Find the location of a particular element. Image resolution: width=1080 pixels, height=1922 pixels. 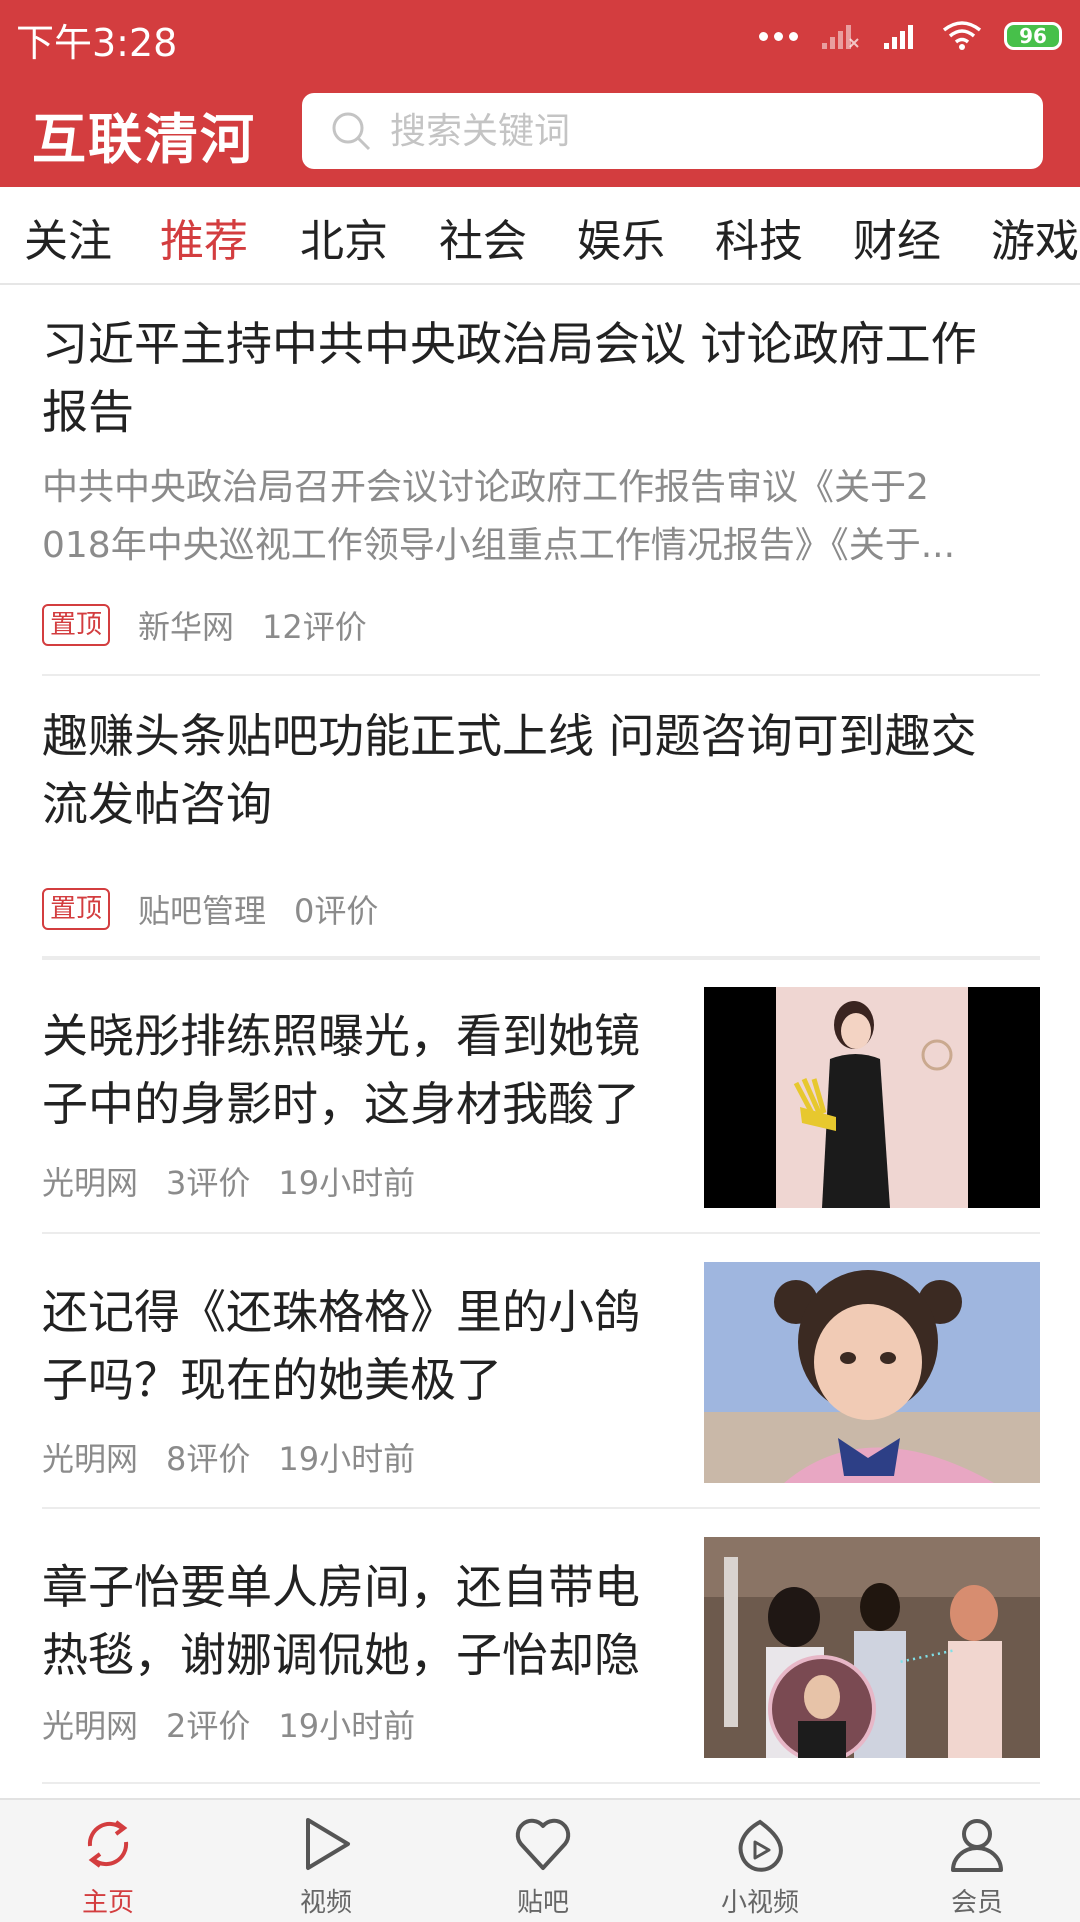

nav-short-video: 小视频 is located at coordinates (760, 1865).